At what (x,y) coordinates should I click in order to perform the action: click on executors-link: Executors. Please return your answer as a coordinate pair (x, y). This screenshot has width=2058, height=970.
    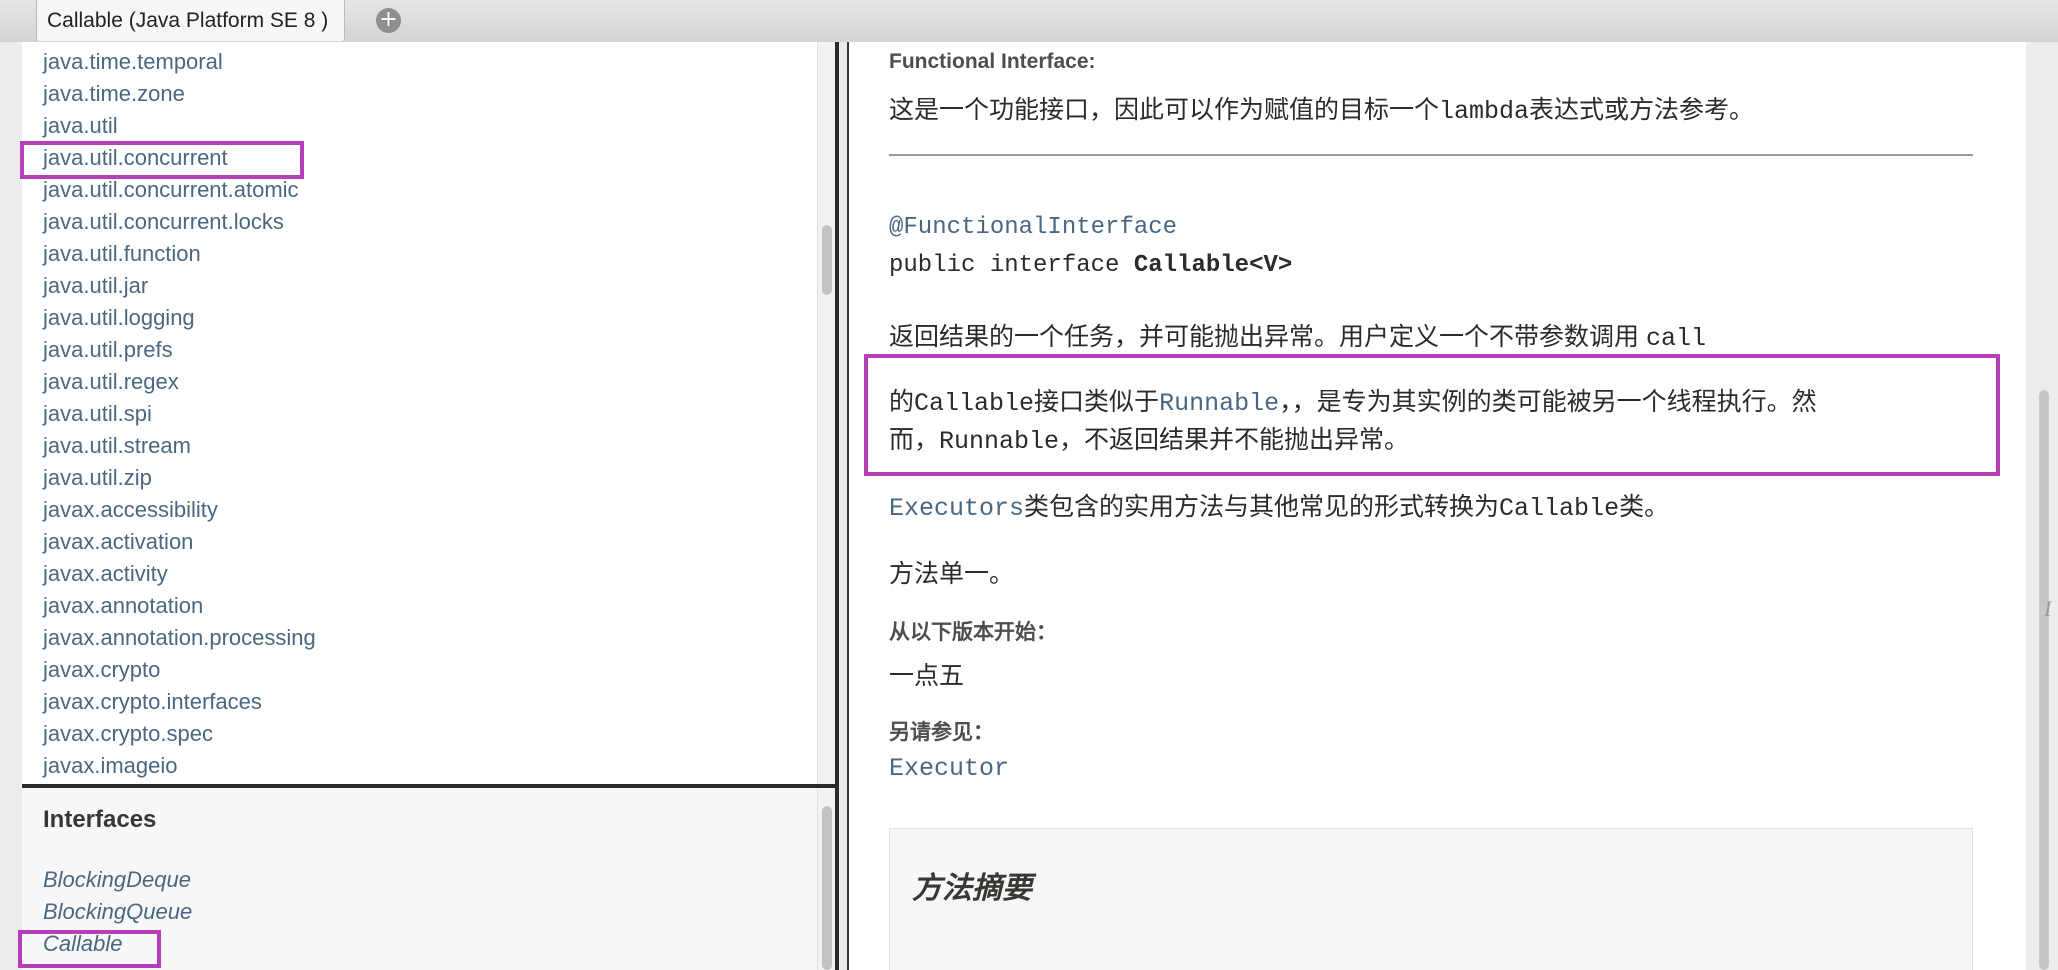
    Looking at the image, I should click on (956, 508).